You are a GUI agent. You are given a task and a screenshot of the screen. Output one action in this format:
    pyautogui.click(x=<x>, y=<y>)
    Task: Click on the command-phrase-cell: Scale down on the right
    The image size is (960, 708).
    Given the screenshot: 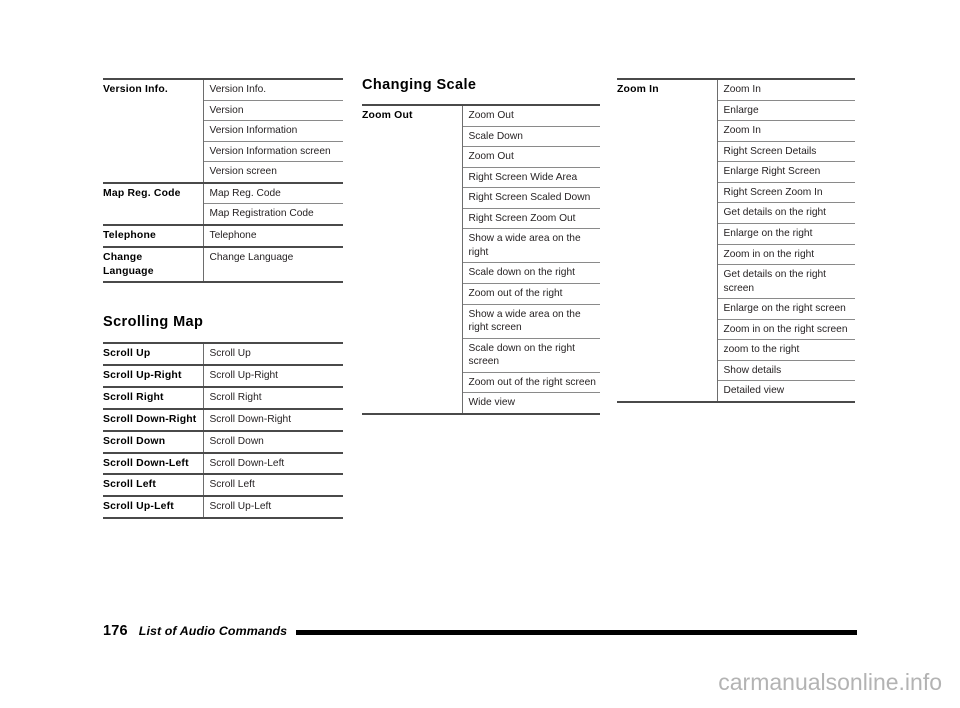 What is the action you would take?
    pyautogui.click(x=530, y=273)
    